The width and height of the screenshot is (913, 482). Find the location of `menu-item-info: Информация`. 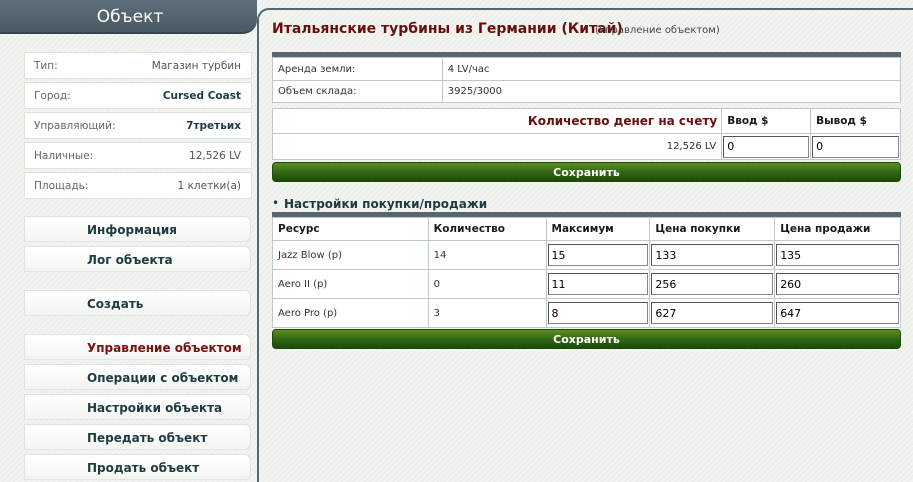

menu-item-info: Информация is located at coordinates (137, 229).